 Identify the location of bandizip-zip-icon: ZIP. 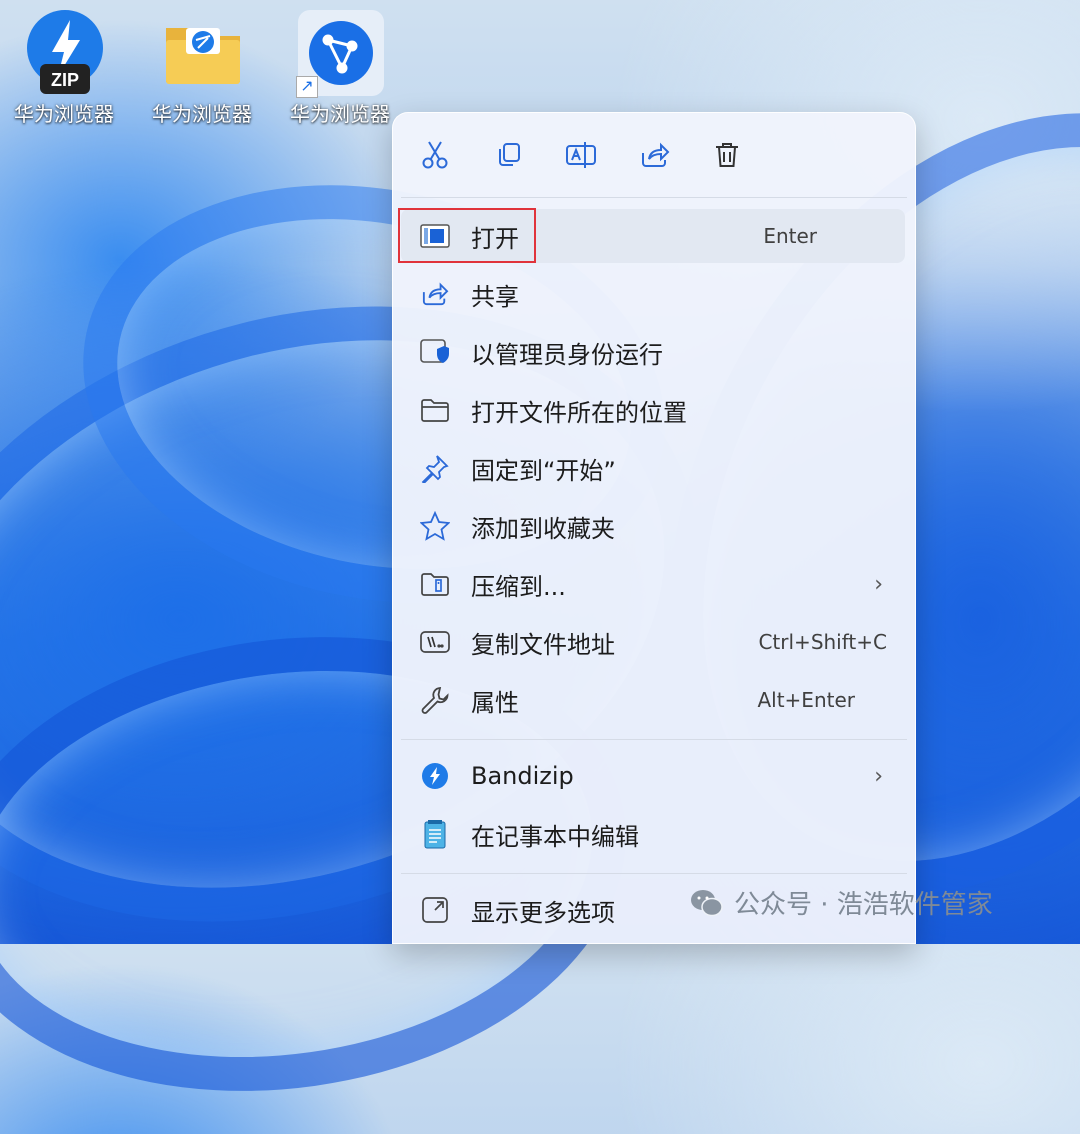
(65, 53).